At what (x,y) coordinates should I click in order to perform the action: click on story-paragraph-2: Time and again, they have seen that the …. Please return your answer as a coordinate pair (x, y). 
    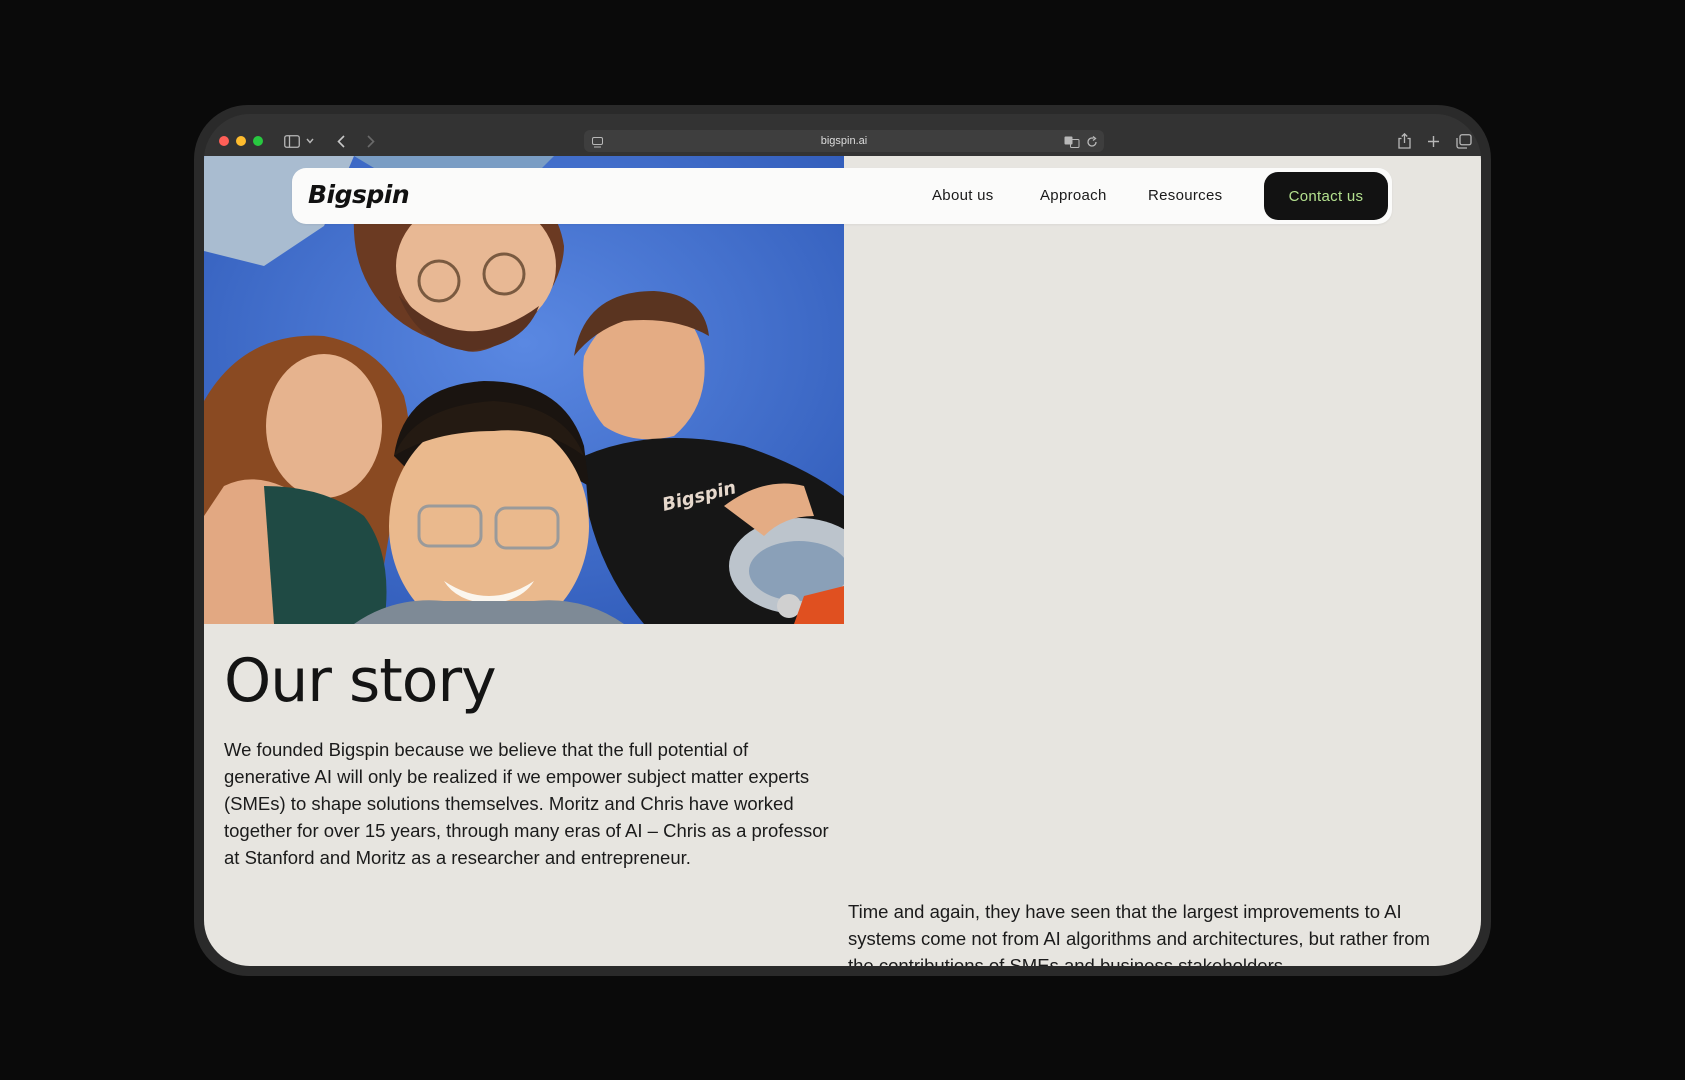
    Looking at the image, I should click on (1139, 933).